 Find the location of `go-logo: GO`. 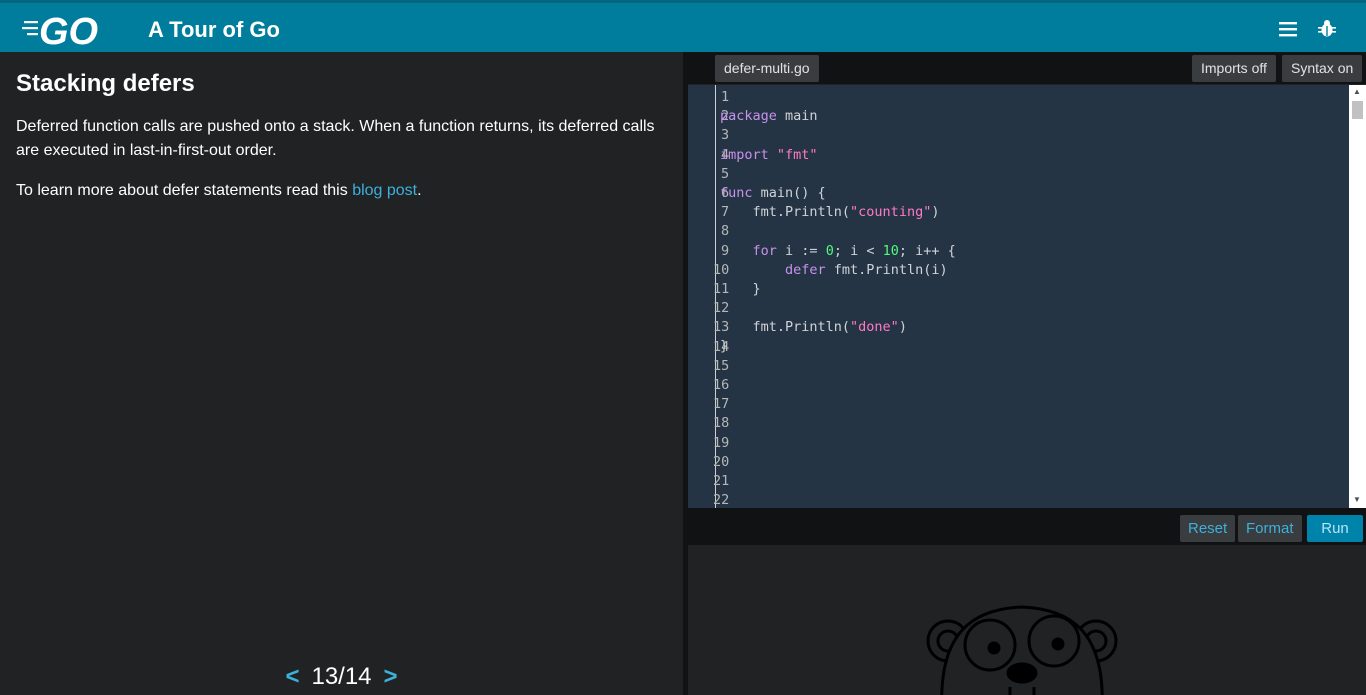

go-logo: GO is located at coordinates (66, 32).